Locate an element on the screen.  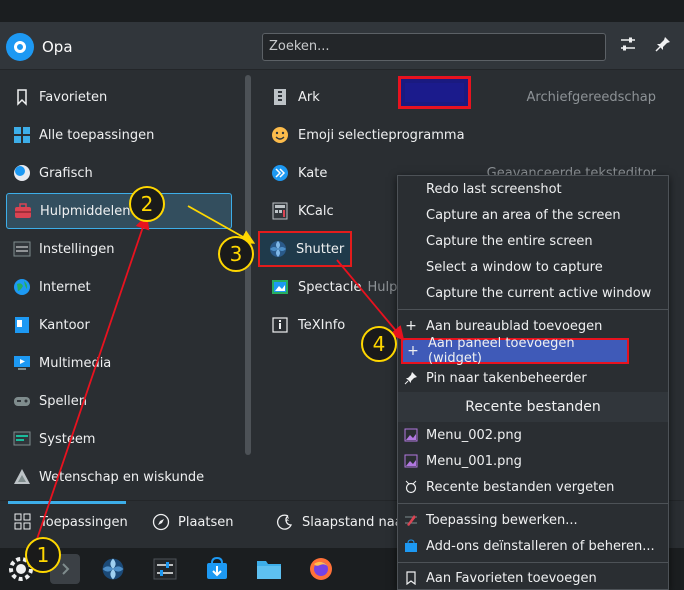
toolbox-icon is located at coordinates (23, 210).